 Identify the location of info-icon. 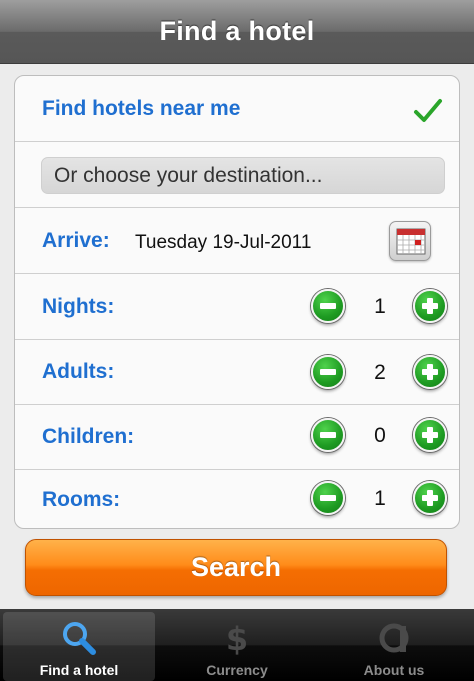
(394, 638).